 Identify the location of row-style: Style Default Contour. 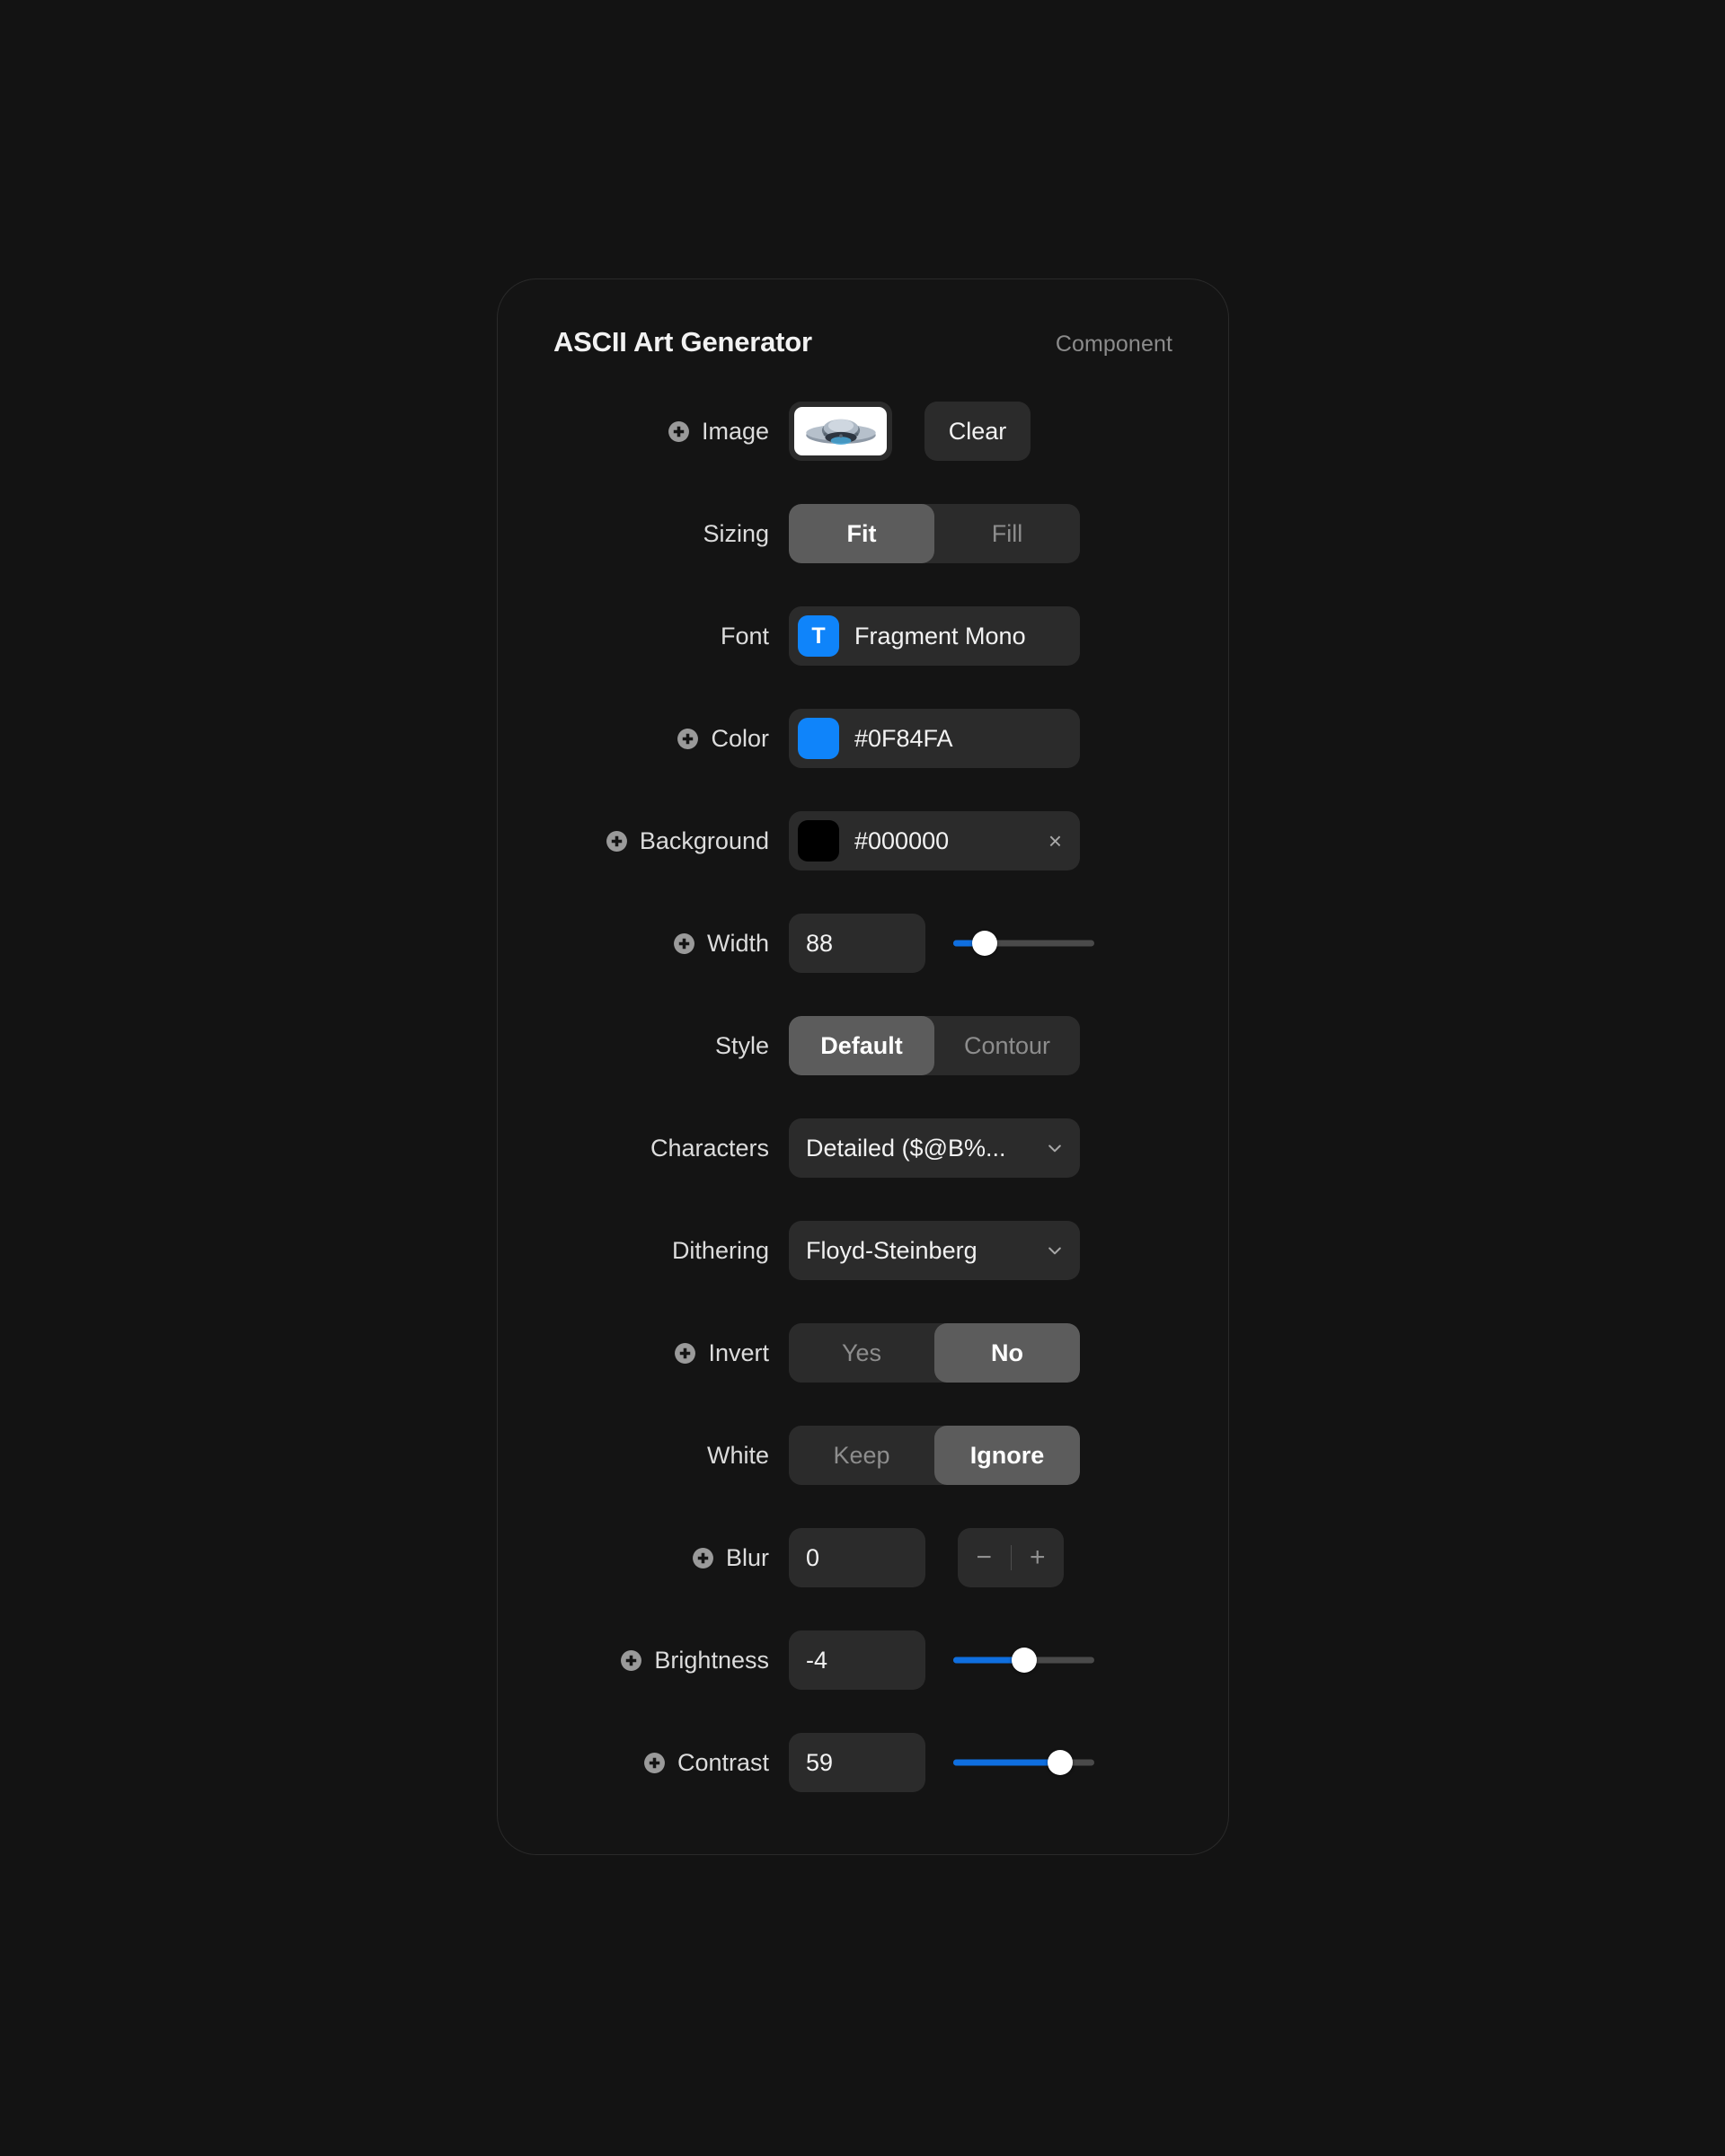
(862, 1046).